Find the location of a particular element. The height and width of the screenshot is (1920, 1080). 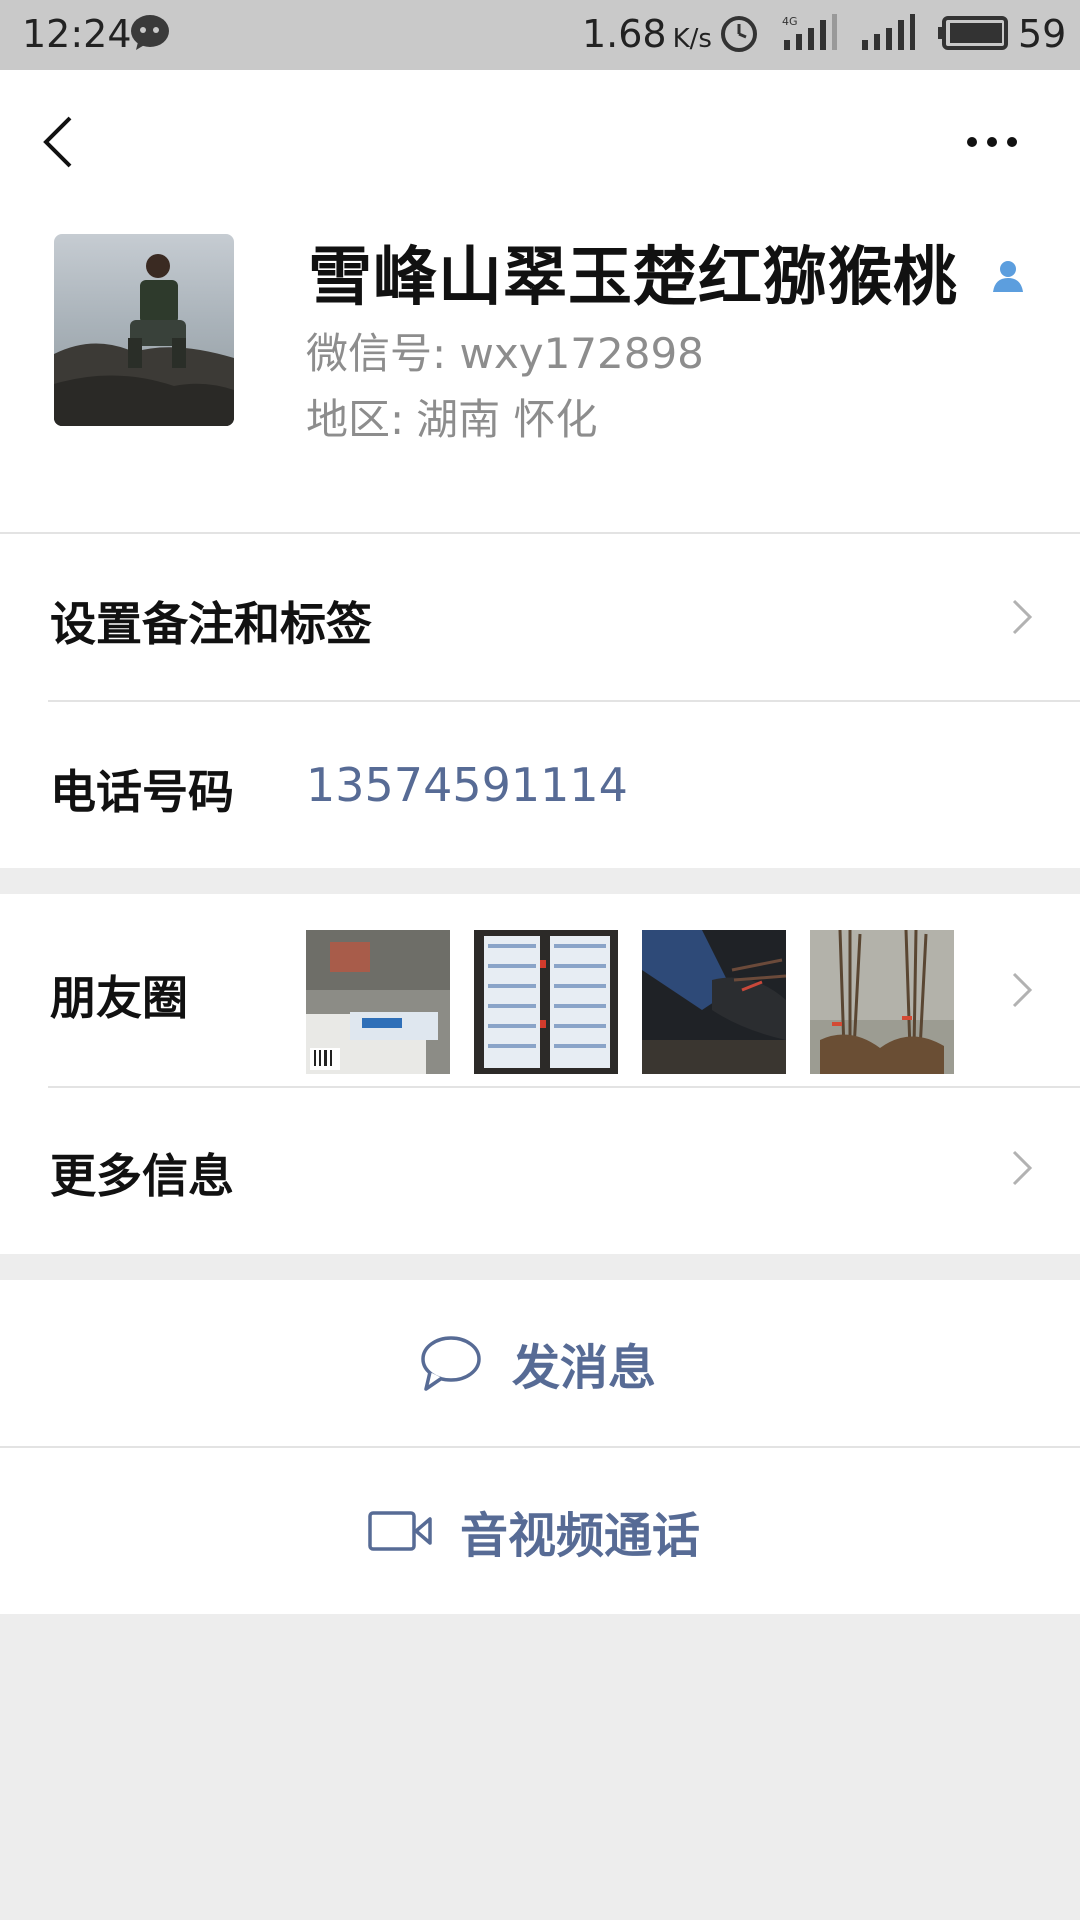

moments-row: 朋友圈 is located at coordinates (540, 990).